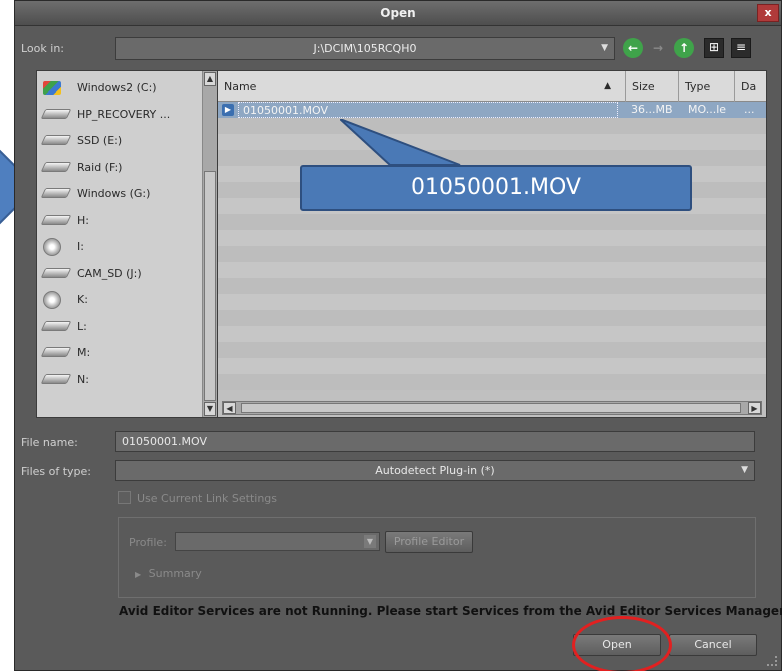  What do you see at coordinates (768, 13) in the screenshot?
I see `close-button: x` at bounding box center [768, 13].